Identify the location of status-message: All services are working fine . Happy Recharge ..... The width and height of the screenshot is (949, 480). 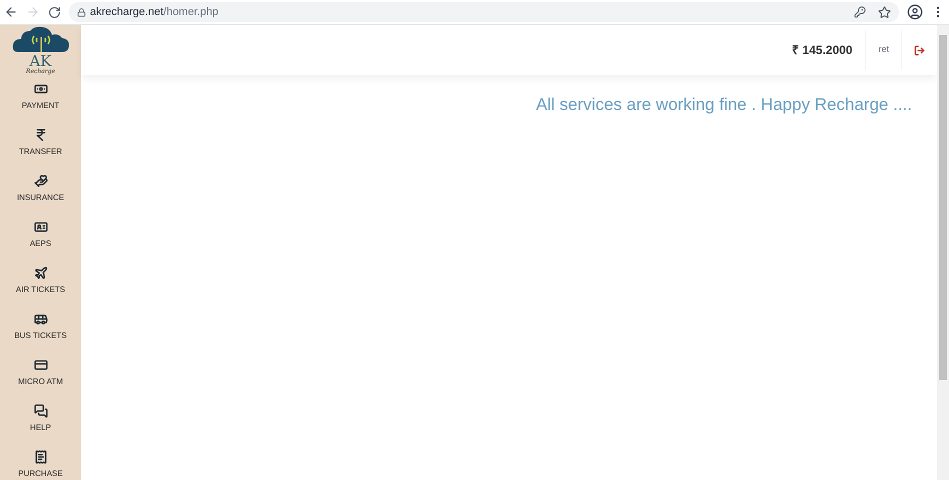
(724, 105).